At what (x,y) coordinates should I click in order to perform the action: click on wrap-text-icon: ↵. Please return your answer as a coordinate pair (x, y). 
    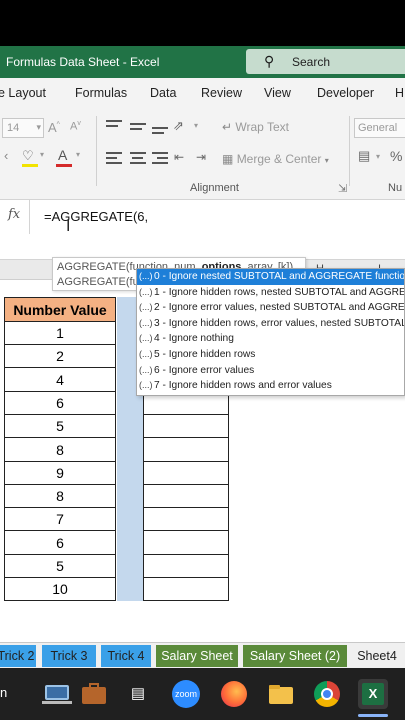
    Looking at the image, I should click on (227, 127).